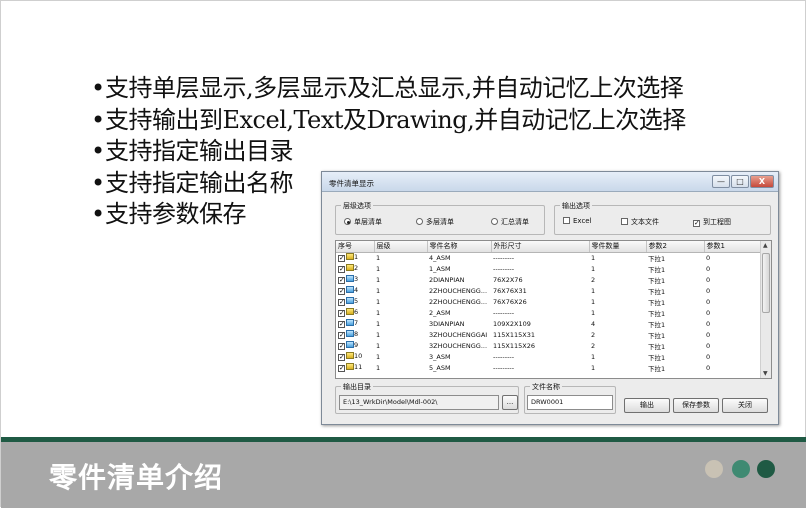 The image size is (806, 508). Describe the element at coordinates (548, 268) in the screenshot. I see `table-row: ✓ 2 1 1_ASM --------- 1 下拉1 0` at that location.